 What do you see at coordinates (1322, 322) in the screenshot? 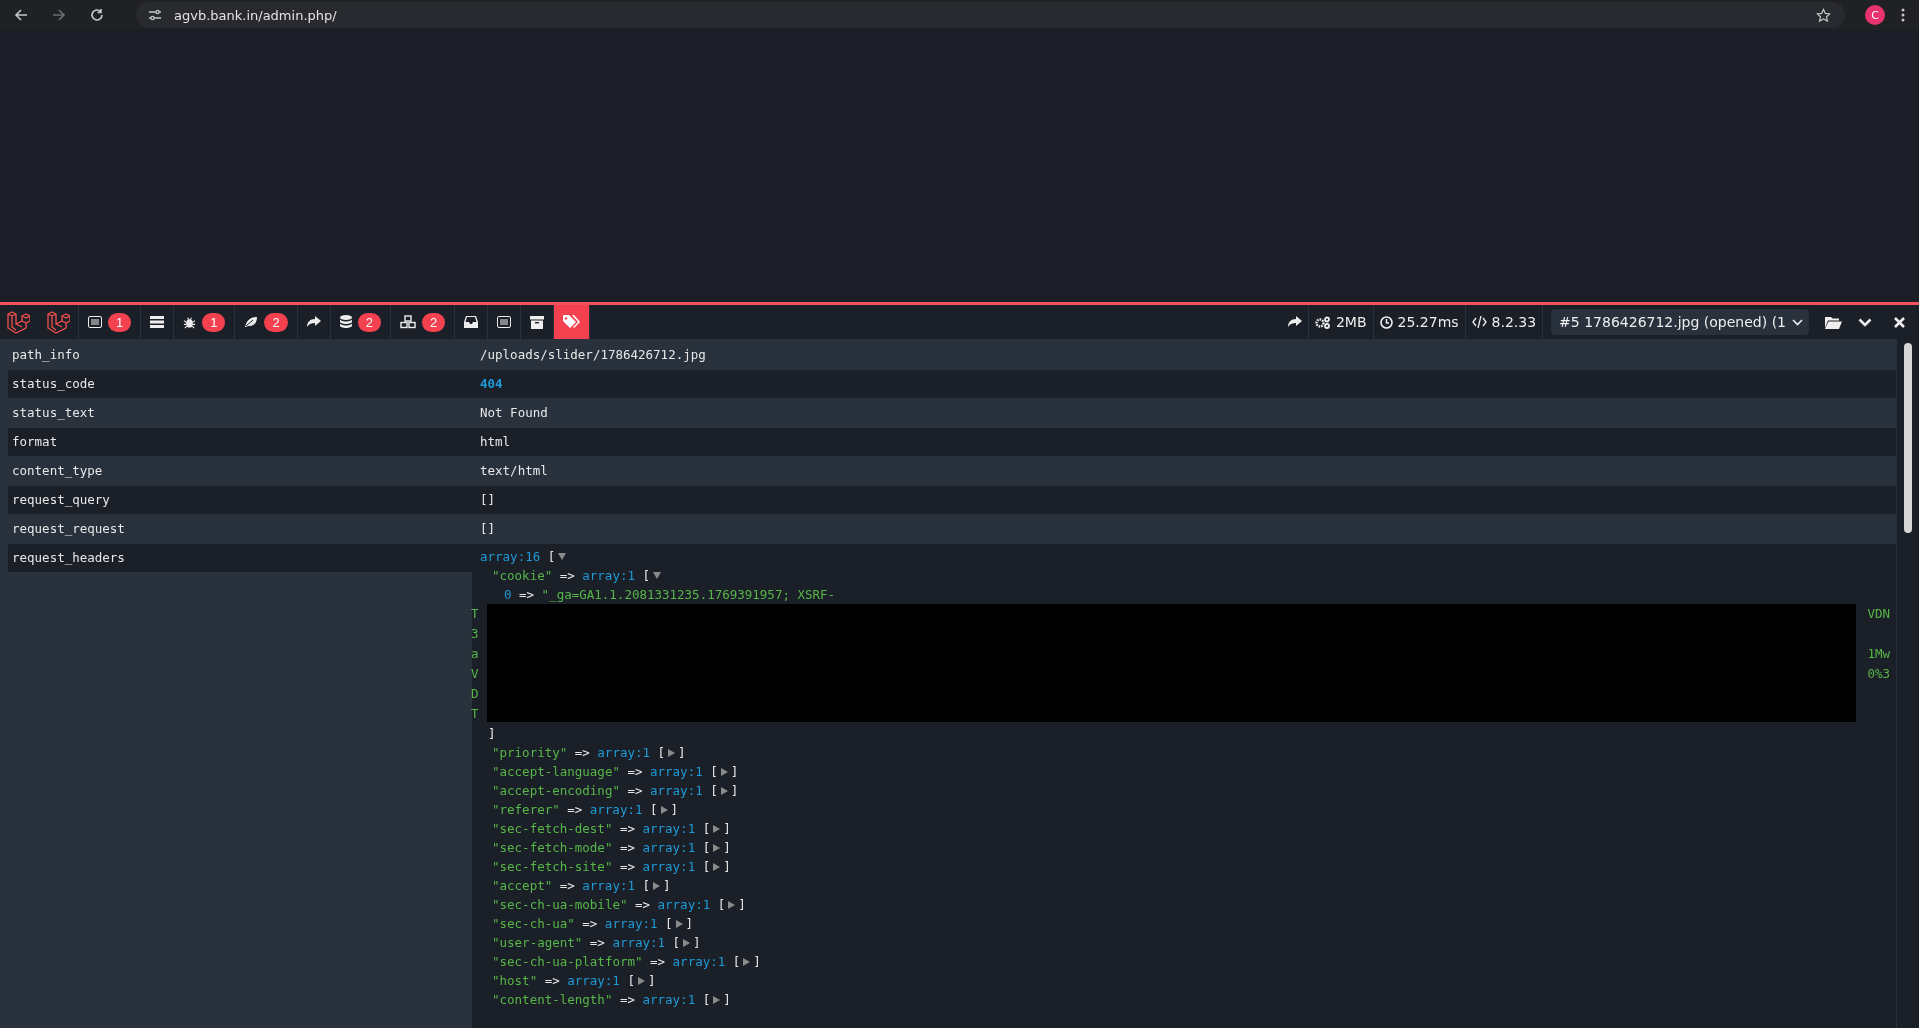
I see `gears-icon` at bounding box center [1322, 322].